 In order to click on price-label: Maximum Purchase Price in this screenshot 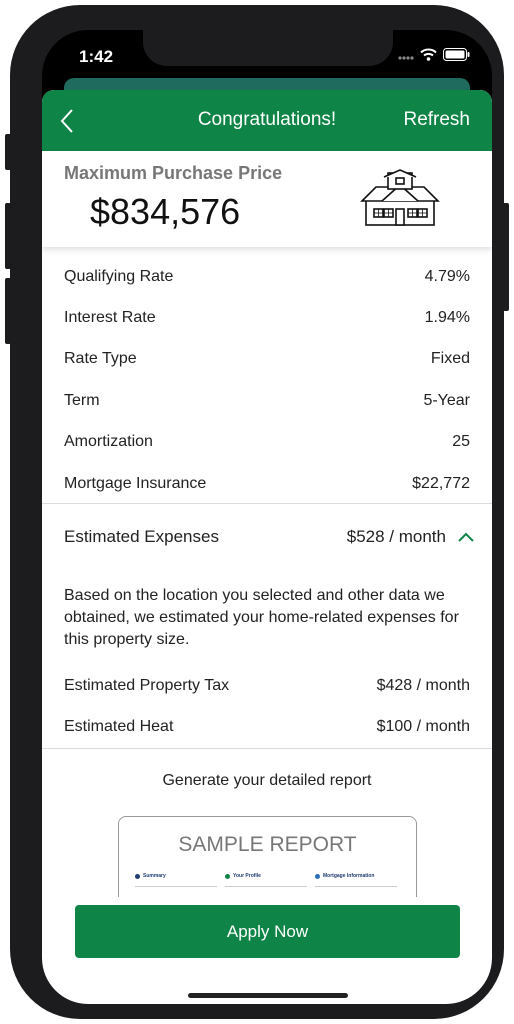, I will do `click(173, 173)`.